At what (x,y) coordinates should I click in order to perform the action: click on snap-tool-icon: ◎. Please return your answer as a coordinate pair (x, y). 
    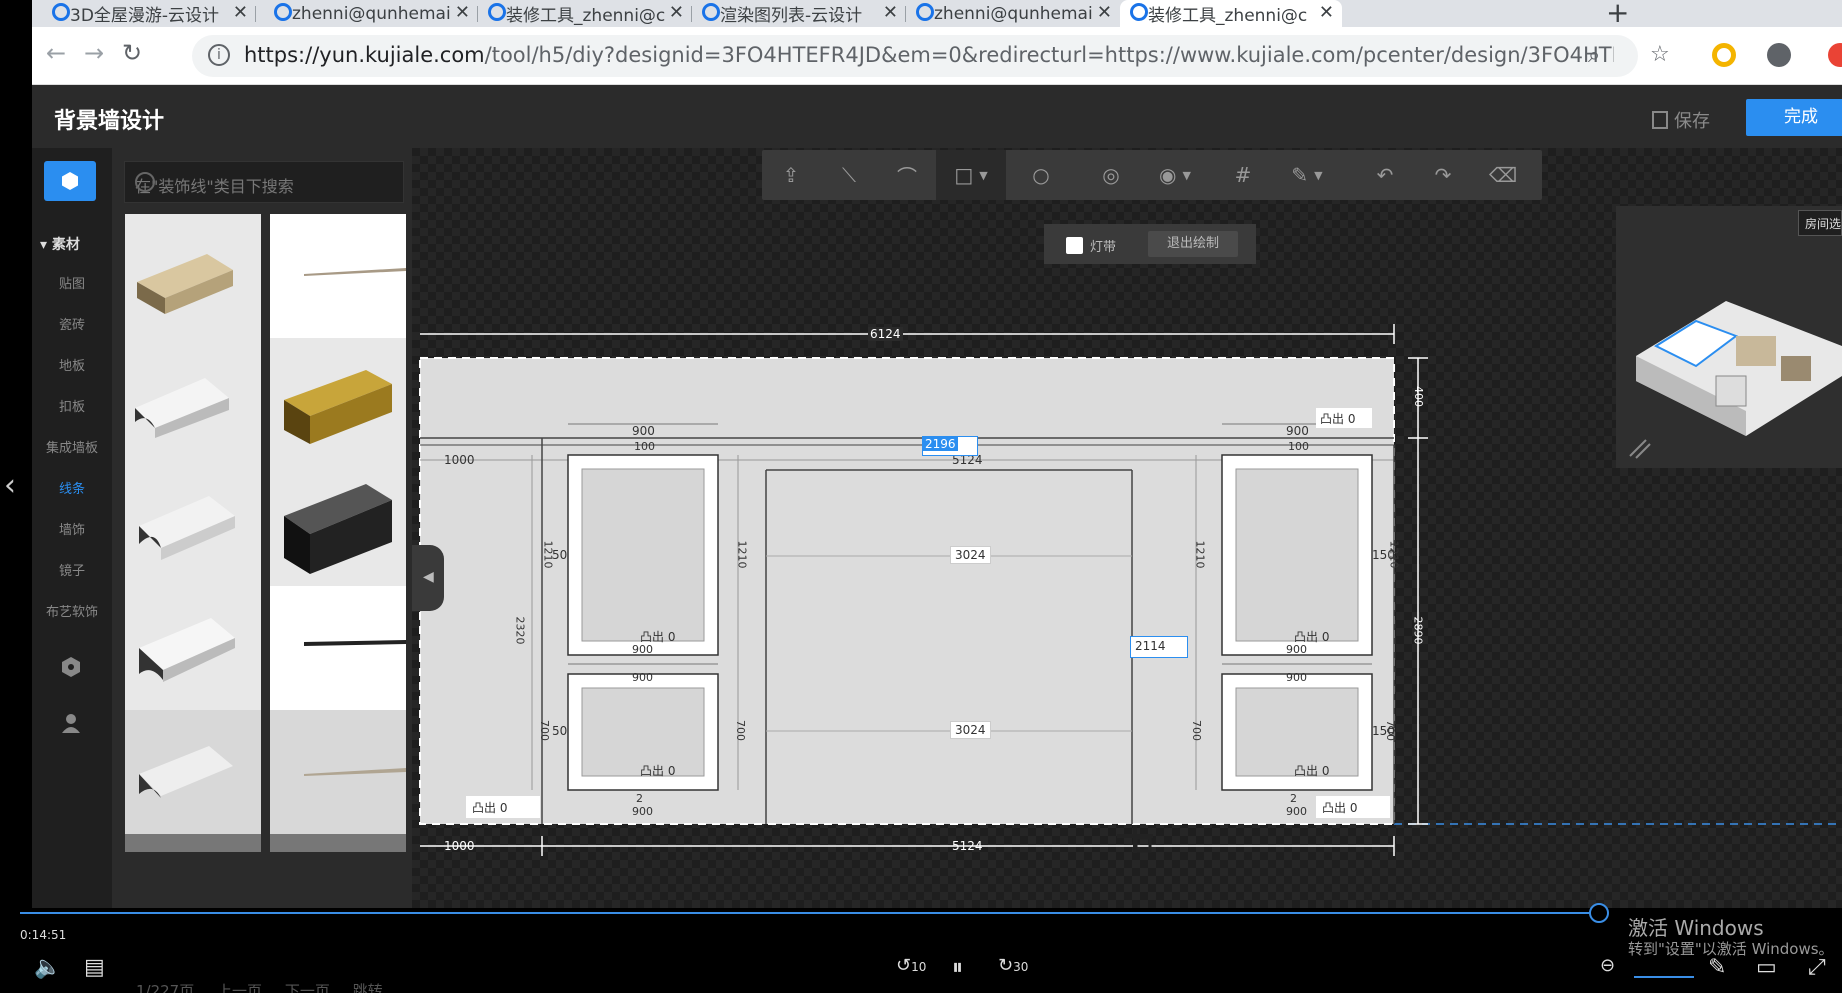
    Looking at the image, I should click on (1111, 175).